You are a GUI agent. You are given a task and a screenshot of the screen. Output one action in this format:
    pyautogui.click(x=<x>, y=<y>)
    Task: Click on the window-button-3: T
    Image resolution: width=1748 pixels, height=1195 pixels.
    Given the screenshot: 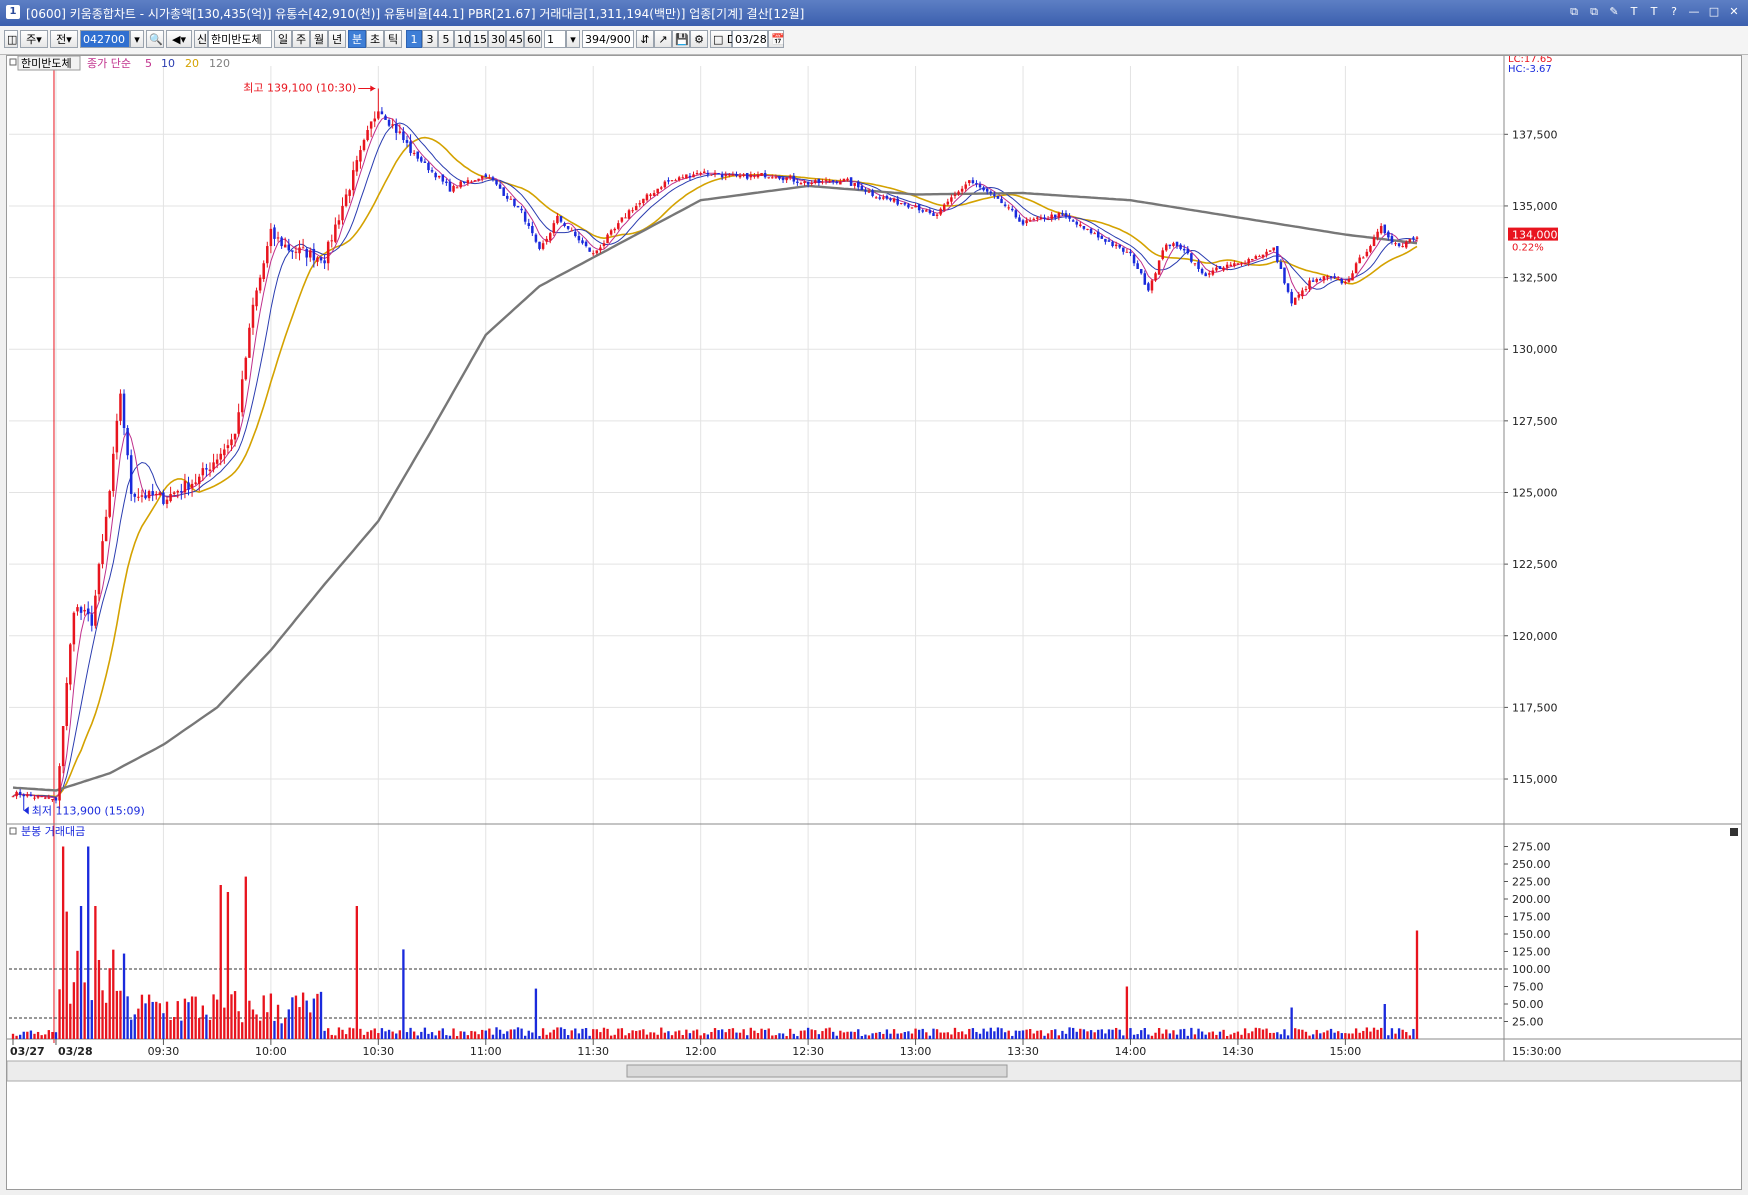 What is the action you would take?
    pyautogui.click(x=1634, y=12)
    